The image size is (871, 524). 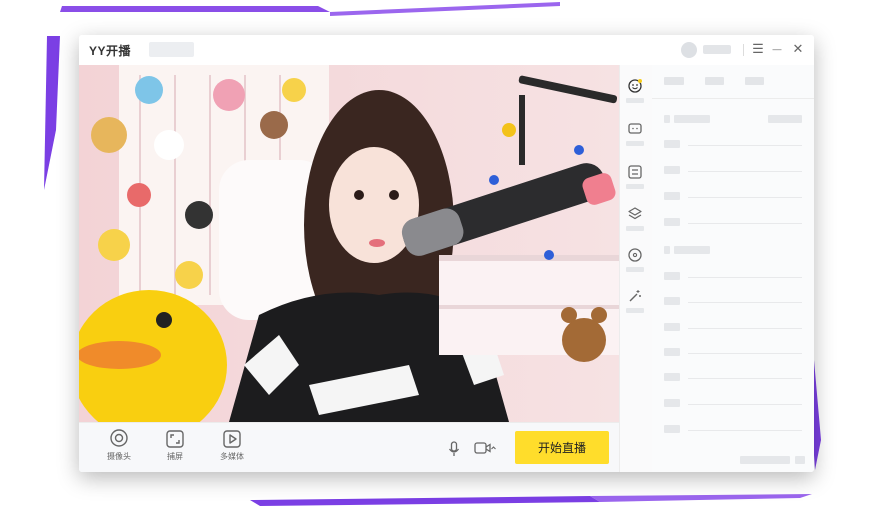 What do you see at coordinates (349, 447) in the screenshot?
I see `bottom-toolbar: 摄像头 捕屏 多媒体 开始直播` at bounding box center [349, 447].